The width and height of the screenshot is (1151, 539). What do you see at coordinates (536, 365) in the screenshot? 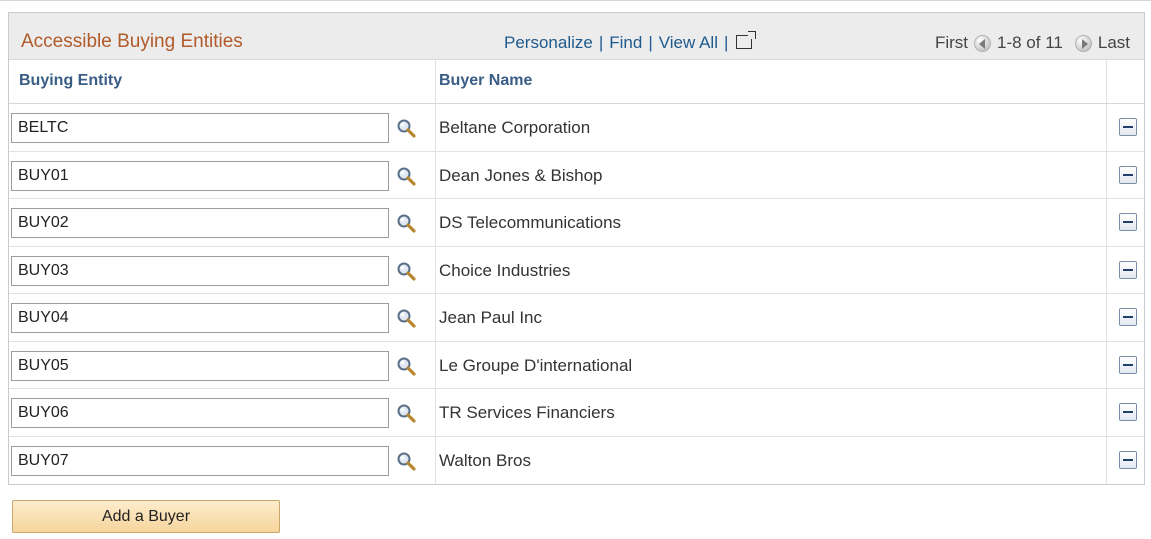
I see `buyer-name: Le Groupe D'international` at bounding box center [536, 365].